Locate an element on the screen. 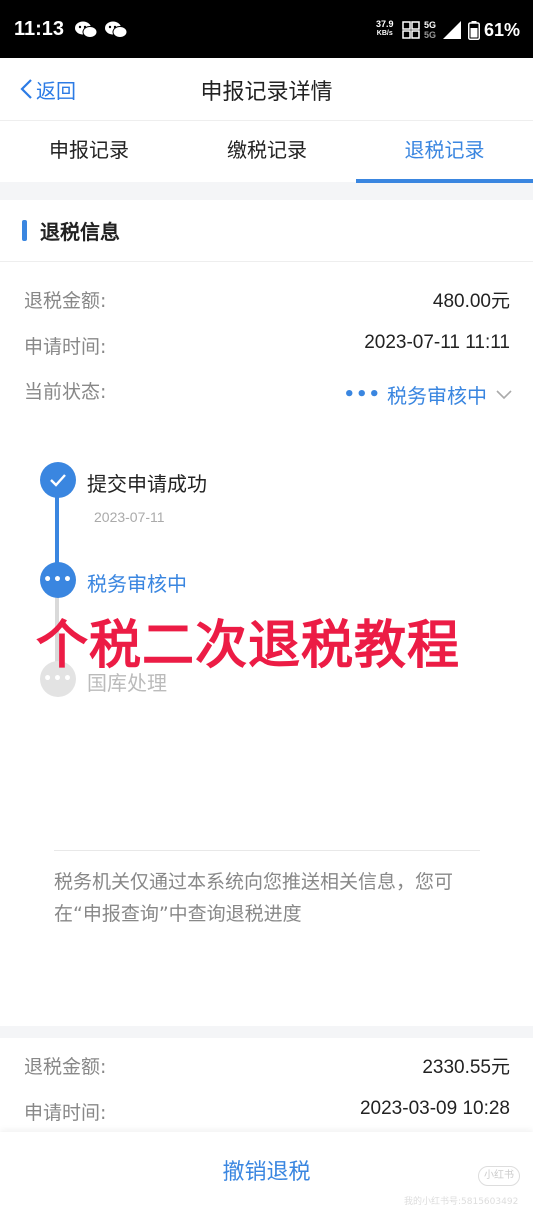 The height and width of the screenshot is (1214, 533). current-status-label: 当前状态: is located at coordinates (65, 392).